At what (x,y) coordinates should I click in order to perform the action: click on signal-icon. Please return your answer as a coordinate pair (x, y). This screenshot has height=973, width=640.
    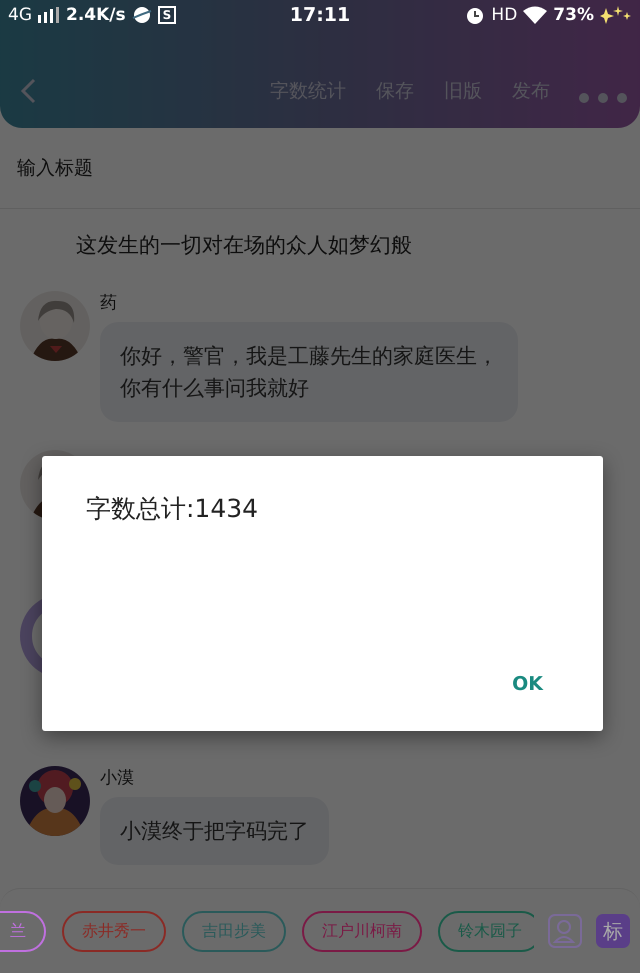
    Looking at the image, I should click on (49, 15).